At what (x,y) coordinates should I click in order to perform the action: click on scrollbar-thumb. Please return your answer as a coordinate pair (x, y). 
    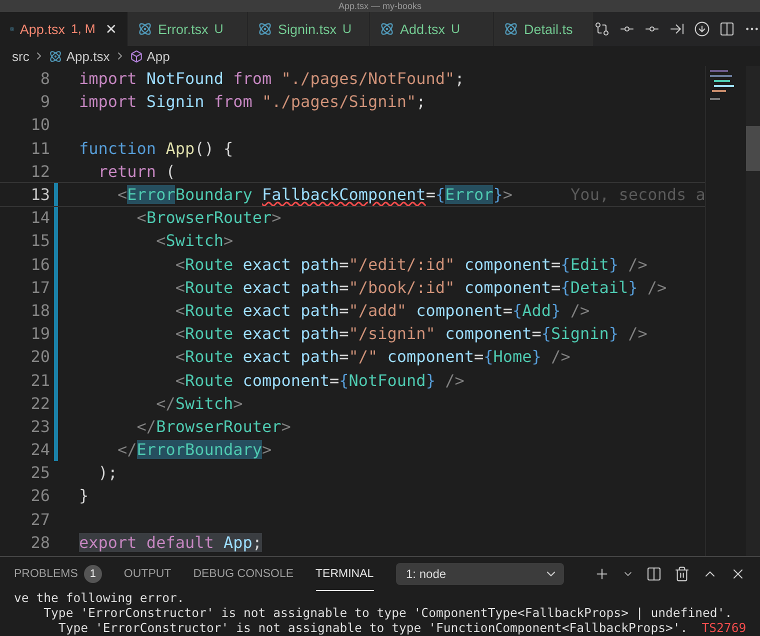
    Looking at the image, I should click on (753, 148).